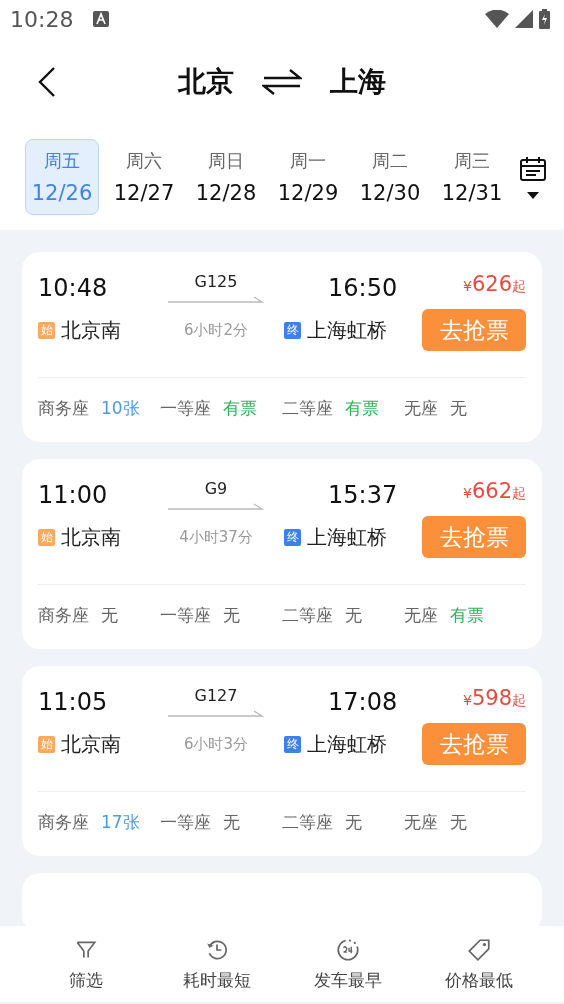 This screenshot has height=1004, width=564. Describe the element at coordinates (472, 177) in the screenshot. I see `date-tab: 周三 12/31` at that location.